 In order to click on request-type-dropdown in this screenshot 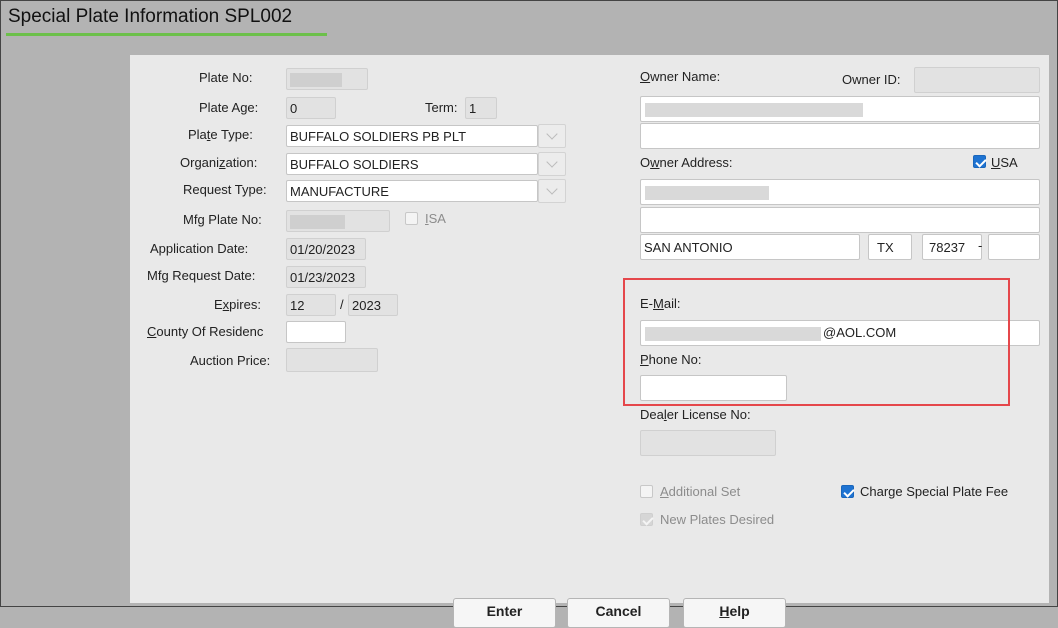, I will do `click(552, 191)`.